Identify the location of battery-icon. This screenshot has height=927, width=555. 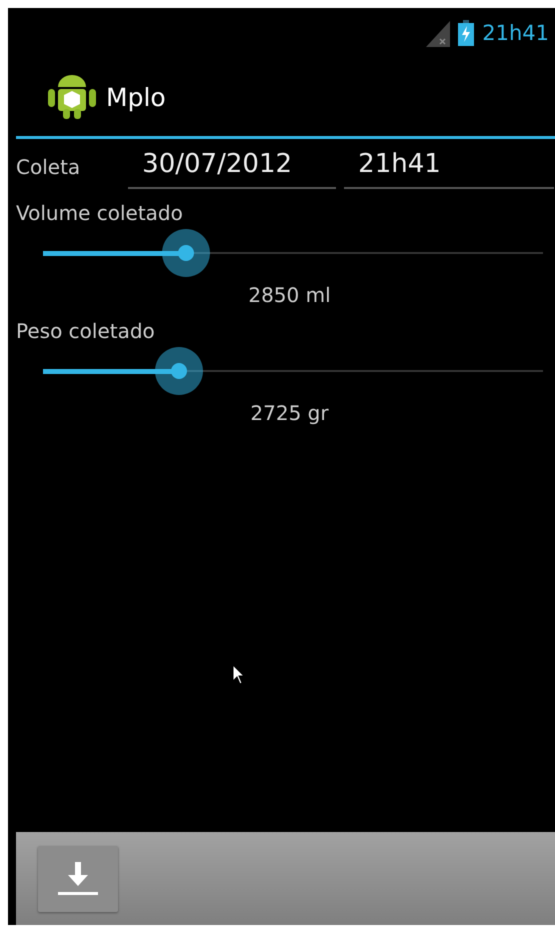
(466, 33).